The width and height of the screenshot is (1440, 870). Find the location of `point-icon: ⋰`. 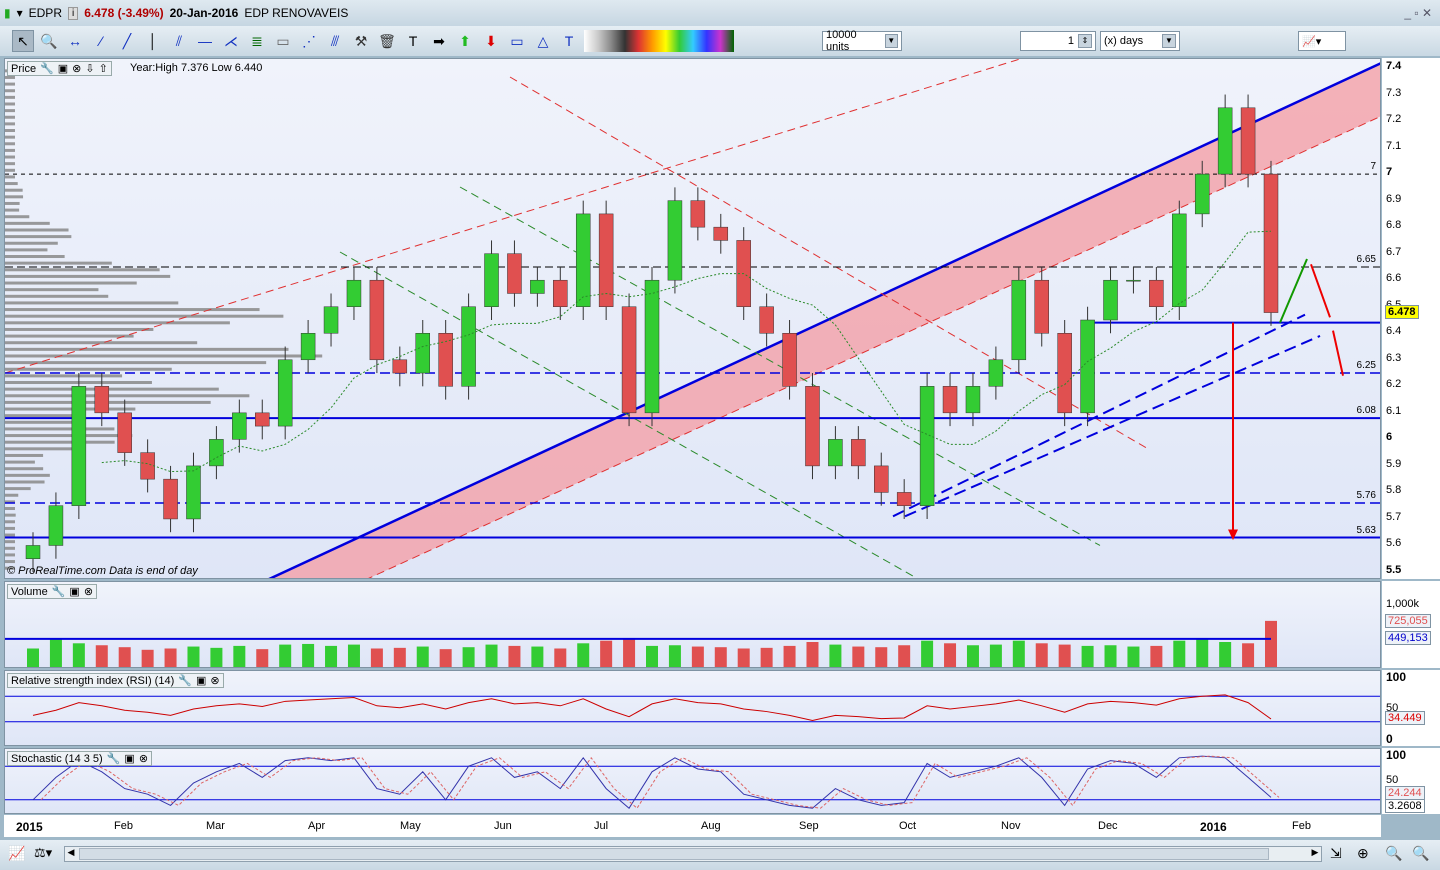

point-icon: ⋰ is located at coordinates (309, 41).